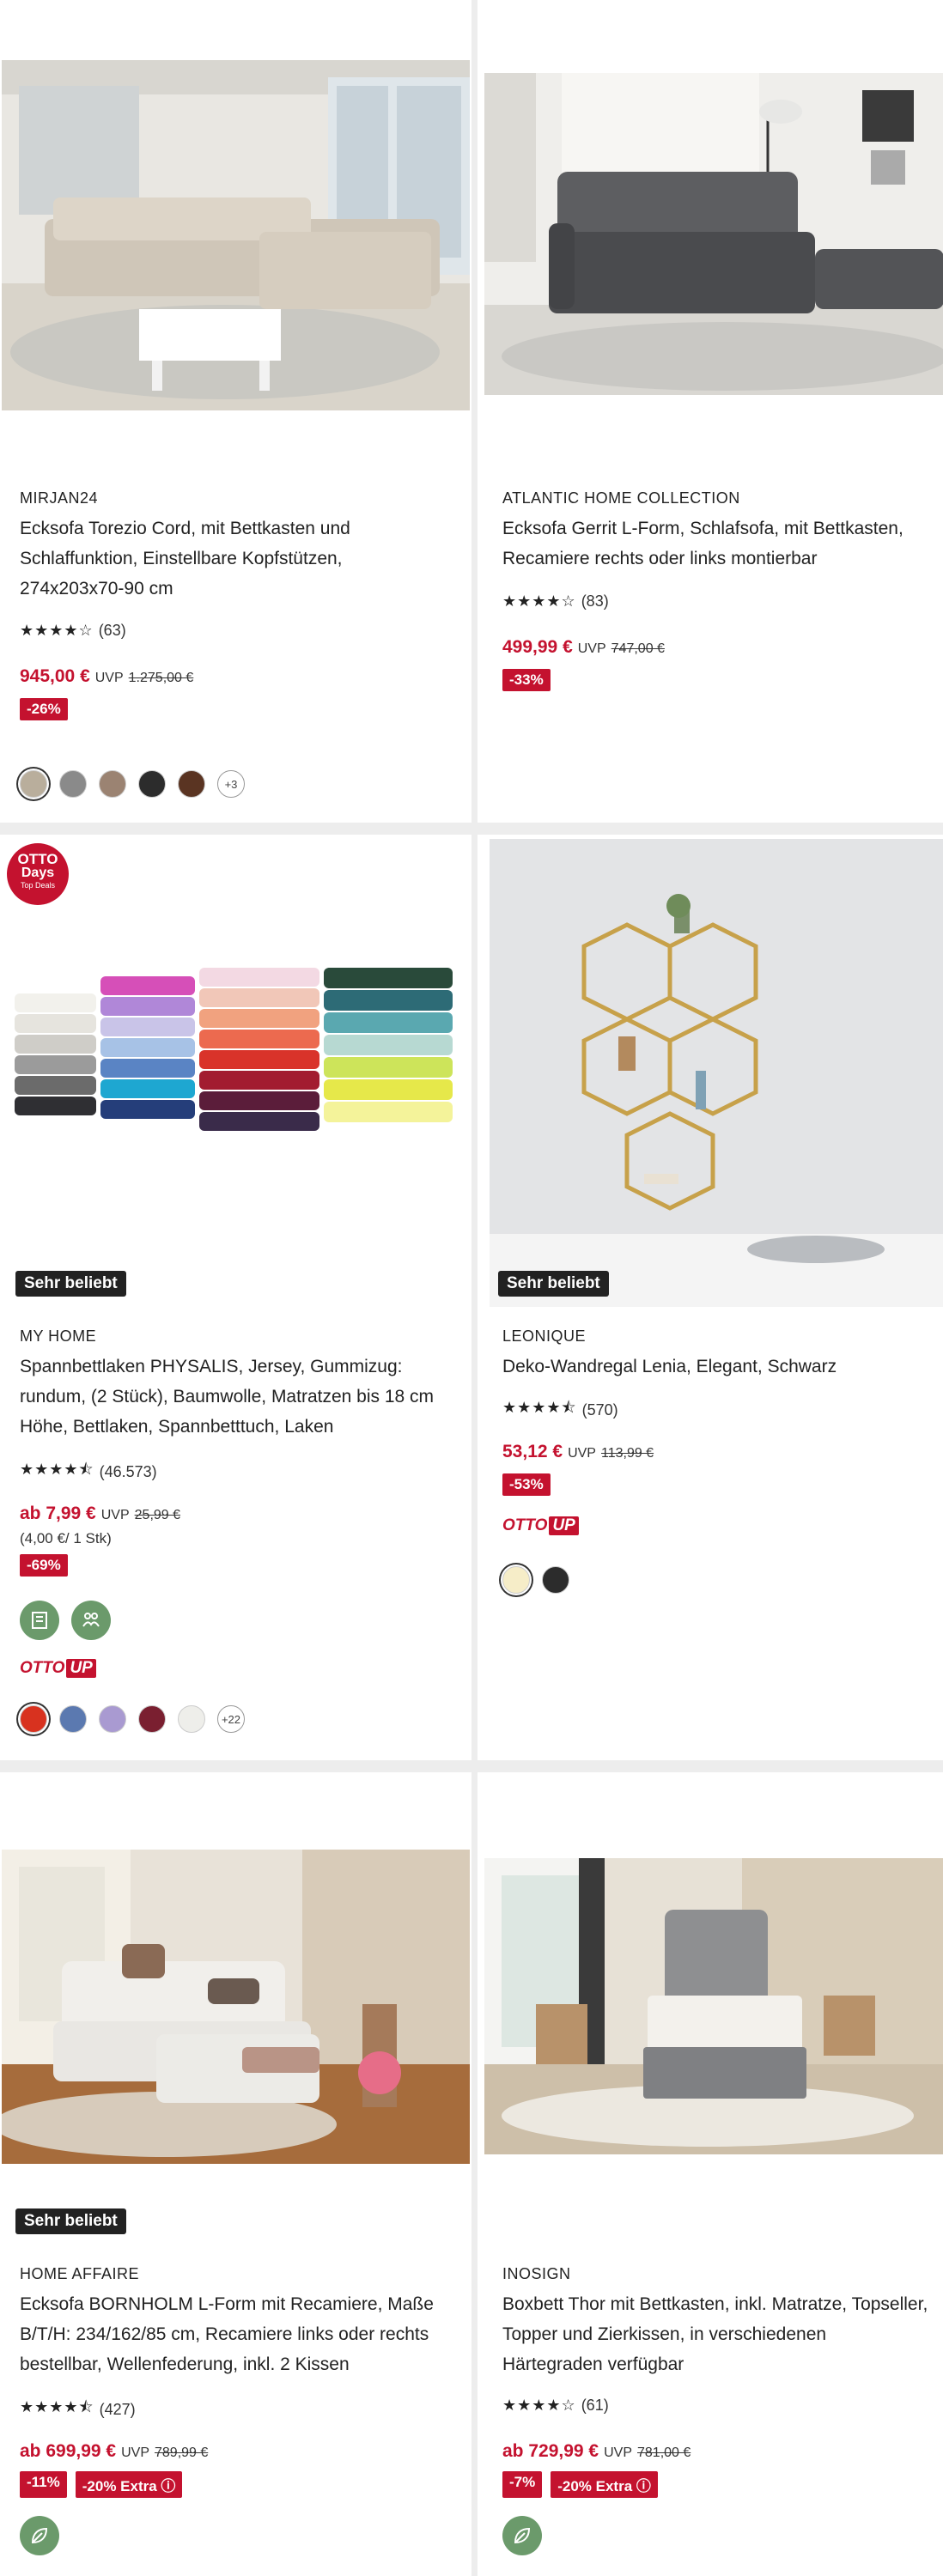 The width and height of the screenshot is (943, 2576). I want to click on otto-days-line: Days, so click(38, 873).